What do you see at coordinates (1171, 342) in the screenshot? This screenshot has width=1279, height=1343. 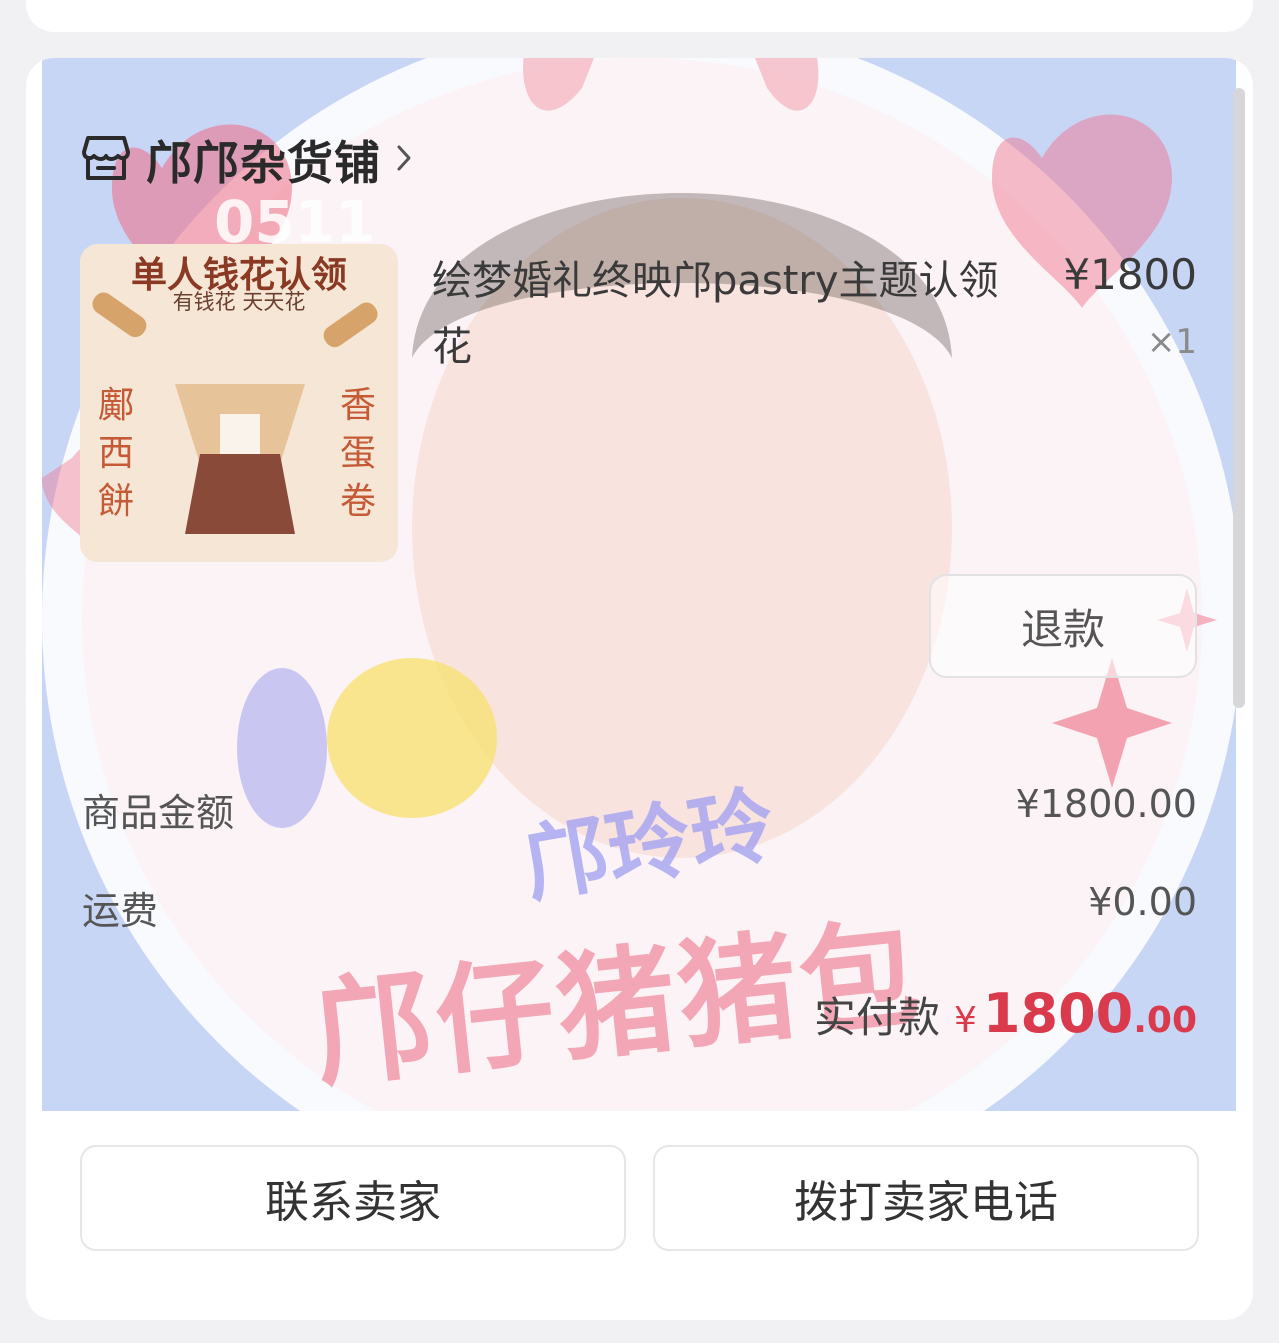 I see `product-quantity: ×1` at bounding box center [1171, 342].